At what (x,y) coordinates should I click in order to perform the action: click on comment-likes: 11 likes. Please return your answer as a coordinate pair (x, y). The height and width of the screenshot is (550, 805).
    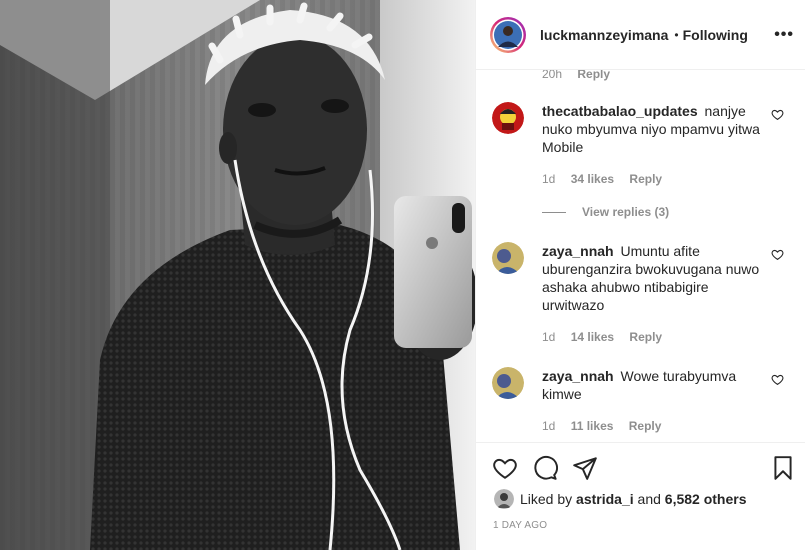
    Looking at the image, I should click on (592, 426).